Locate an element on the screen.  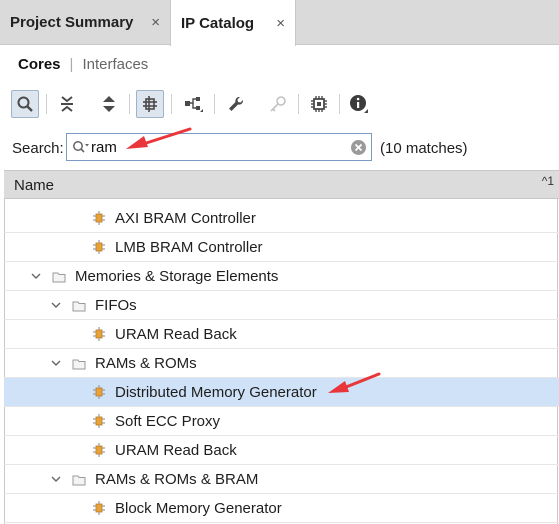
tree-item-label: Distributed Memory Generator is located at coordinates (216, 392).